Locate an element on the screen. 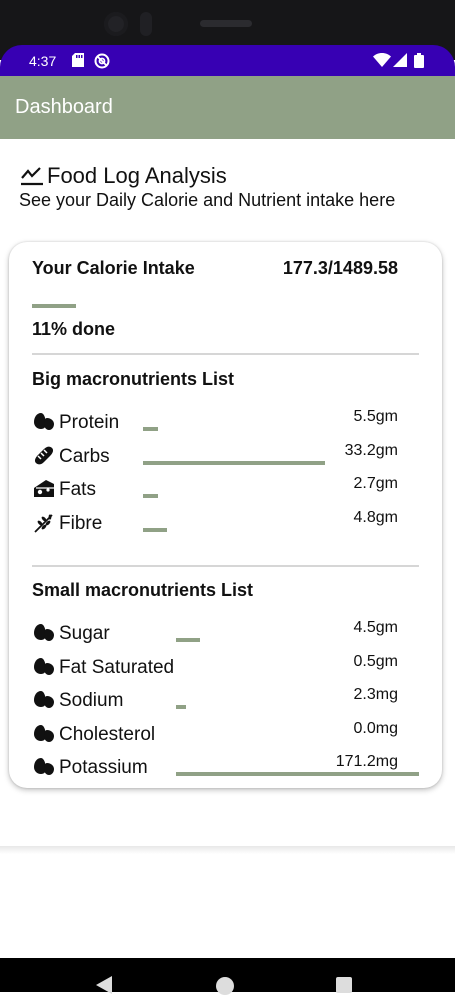  analysis-title: Food Log Analysis is located at coordinates (137, 175).